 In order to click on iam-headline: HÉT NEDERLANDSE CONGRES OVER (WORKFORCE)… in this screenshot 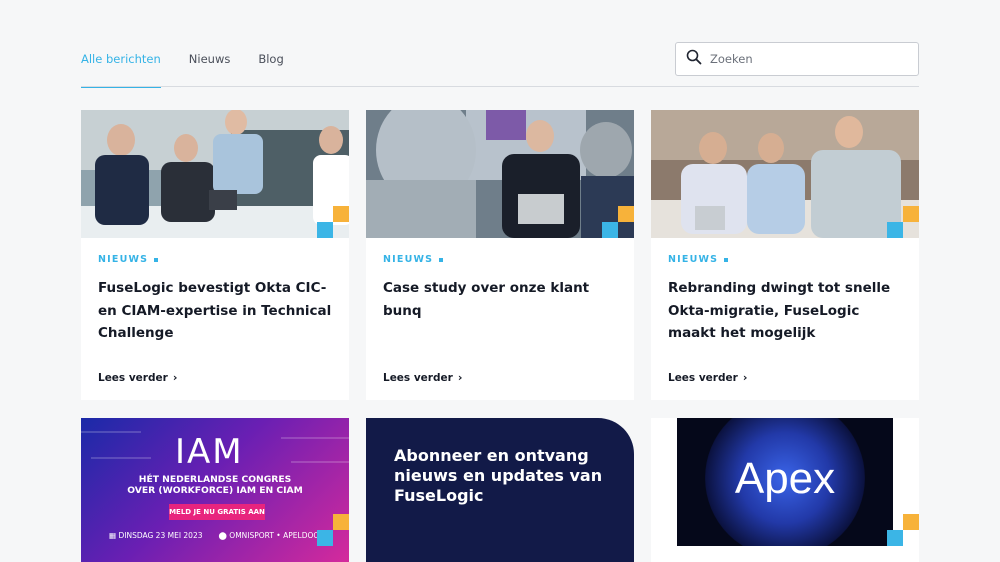, I will do `click(215, 485)`.